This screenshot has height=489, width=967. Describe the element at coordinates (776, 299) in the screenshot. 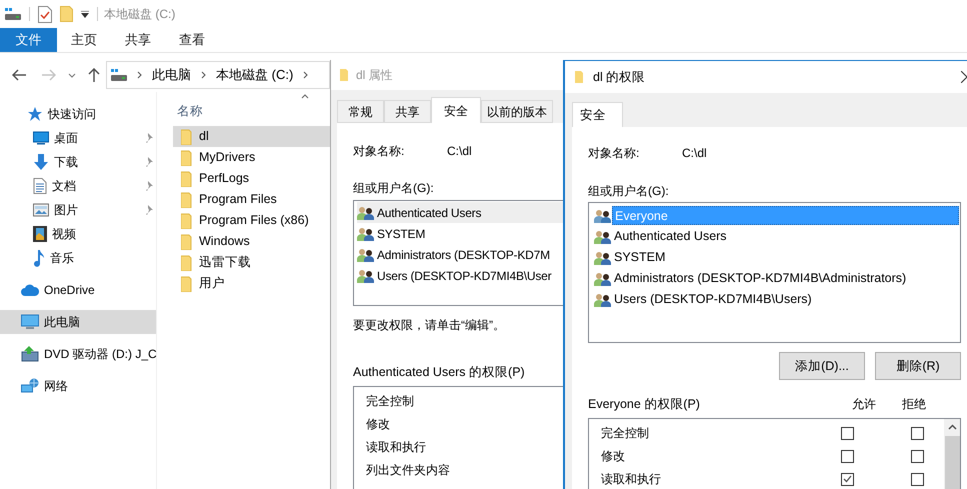

I see `user-row: Users (DESKTOP-KD7MI4B\Users)` at that location.